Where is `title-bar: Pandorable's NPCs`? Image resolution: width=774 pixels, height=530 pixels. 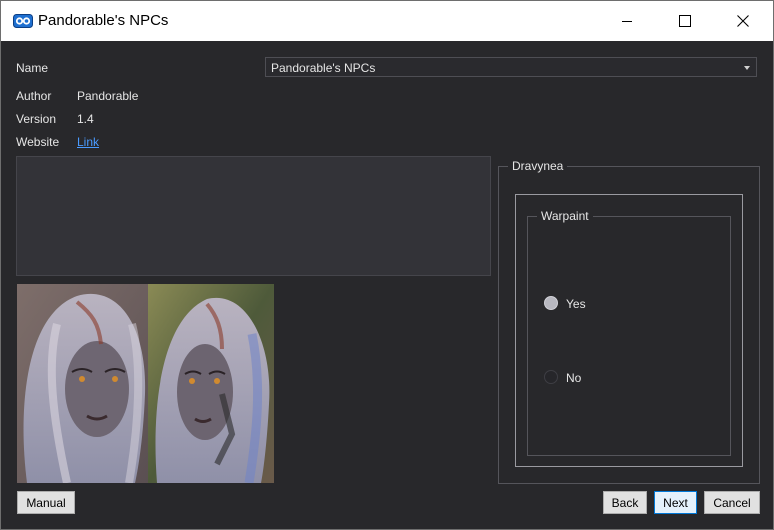
title-bar: Pandorable's NPCs is located at coordinates (387, 21).